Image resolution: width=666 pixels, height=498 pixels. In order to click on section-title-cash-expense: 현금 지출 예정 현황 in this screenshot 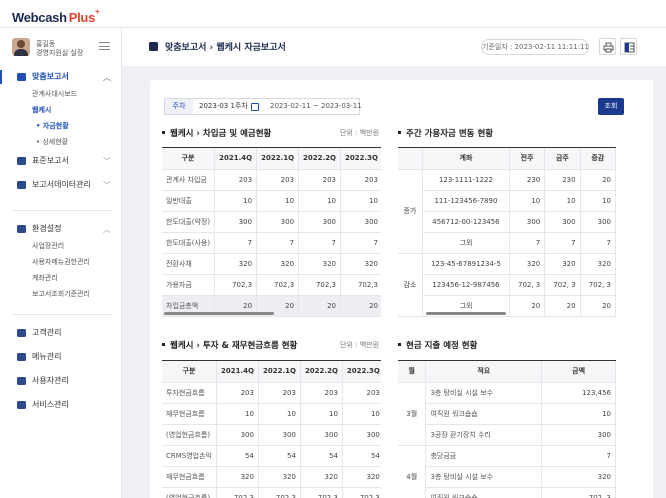, I will do `click(437, 345)`.